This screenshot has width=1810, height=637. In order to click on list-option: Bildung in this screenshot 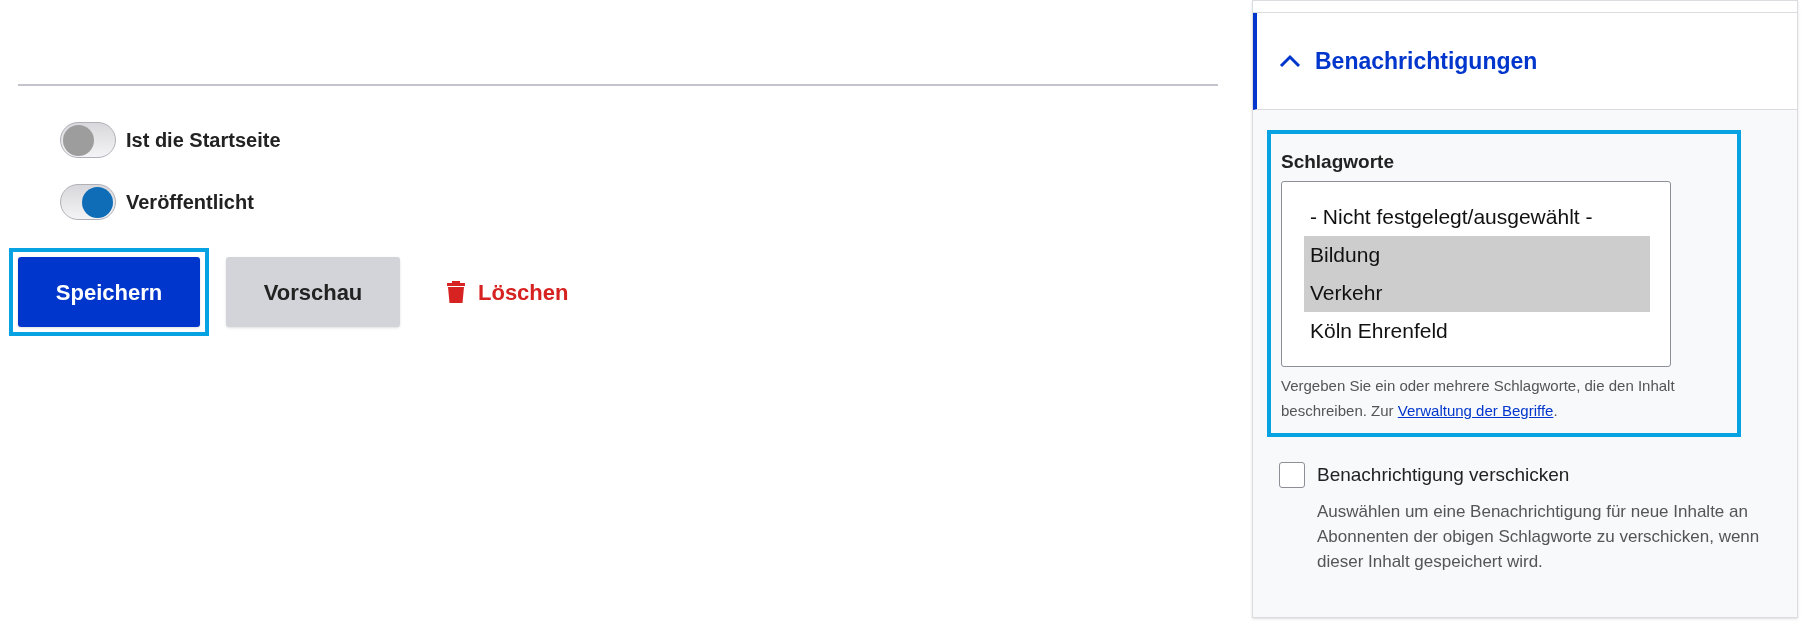, I will do `click(1477, 254)`.